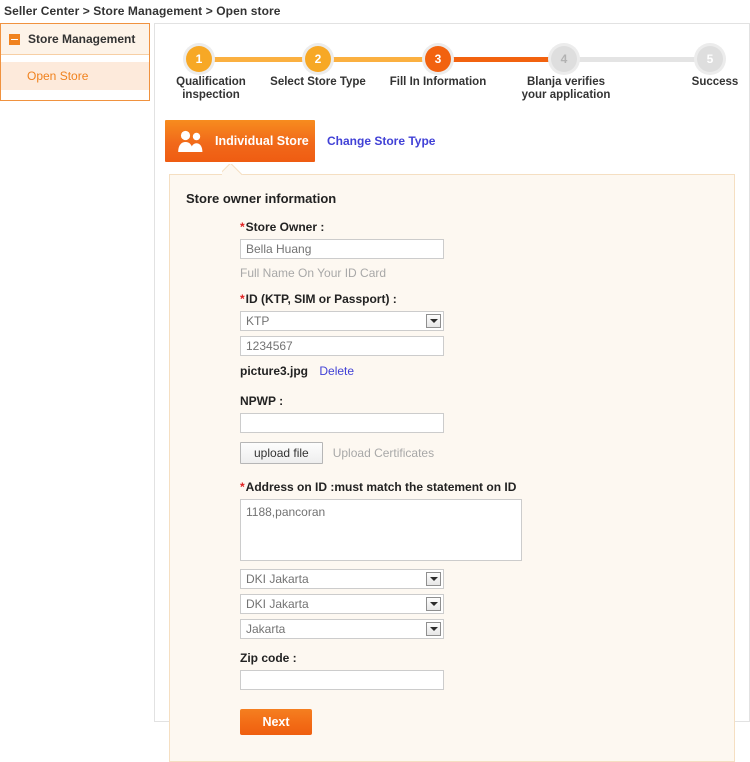  I want to click on step-number-2: 2, so click(318, 59).